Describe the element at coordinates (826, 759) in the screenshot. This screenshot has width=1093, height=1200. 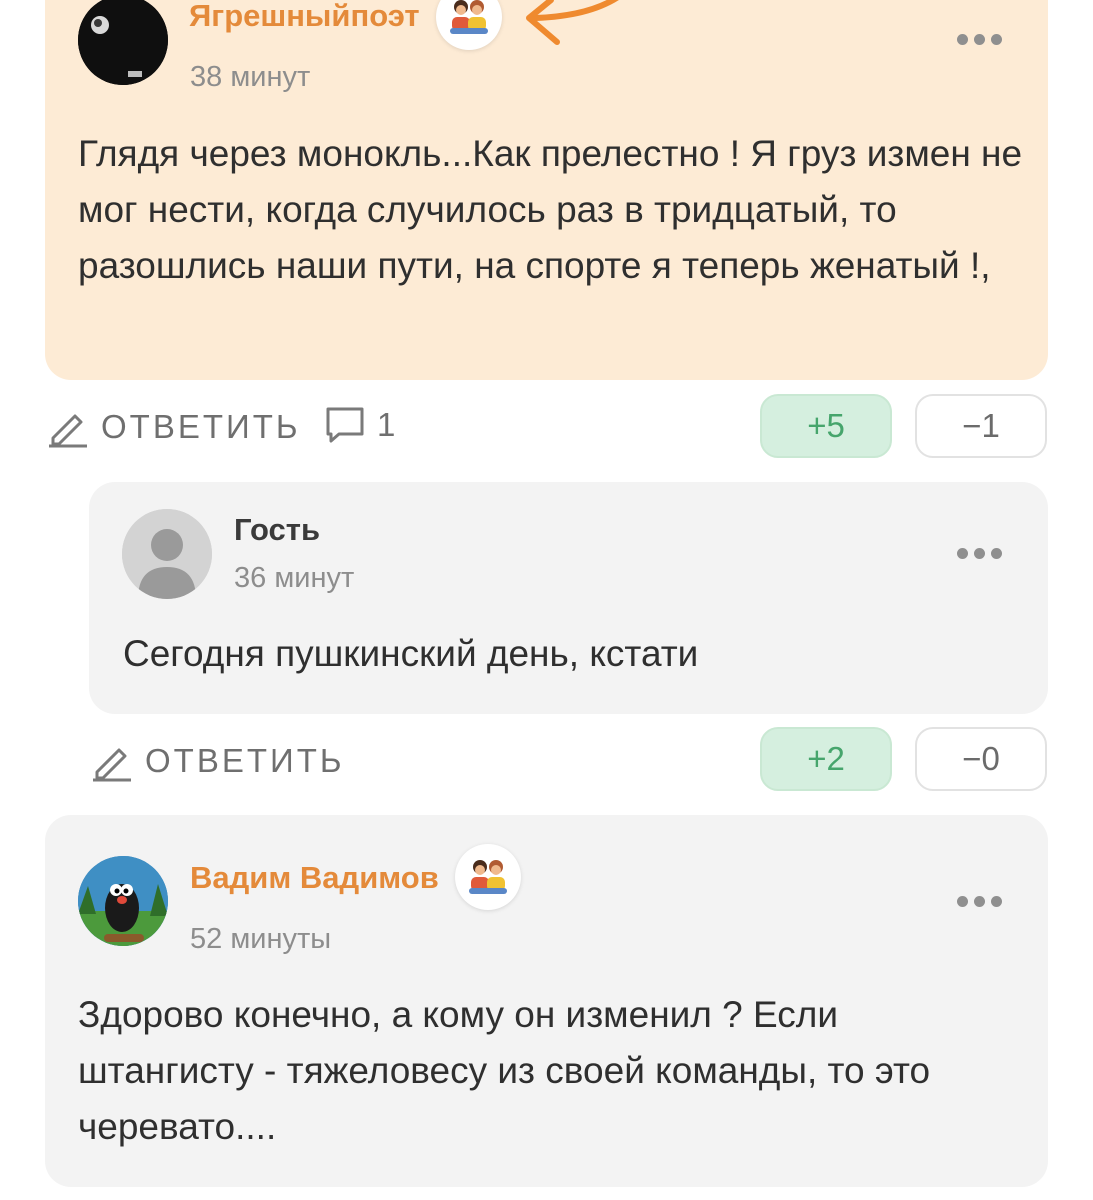
I see `upvote-button: +2` at that location.